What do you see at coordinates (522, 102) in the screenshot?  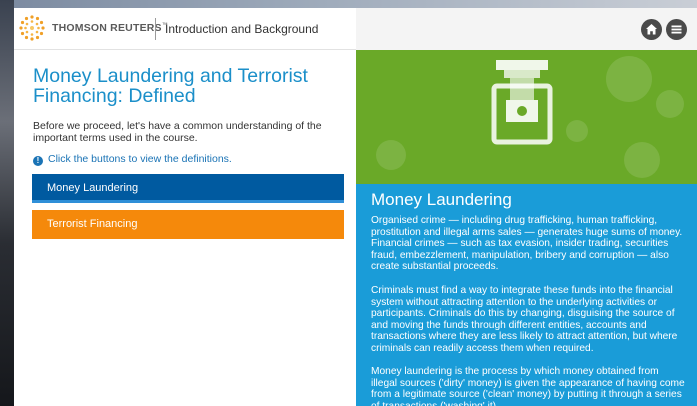 I see `money-machine-icon` at bounding box center [522, 102].